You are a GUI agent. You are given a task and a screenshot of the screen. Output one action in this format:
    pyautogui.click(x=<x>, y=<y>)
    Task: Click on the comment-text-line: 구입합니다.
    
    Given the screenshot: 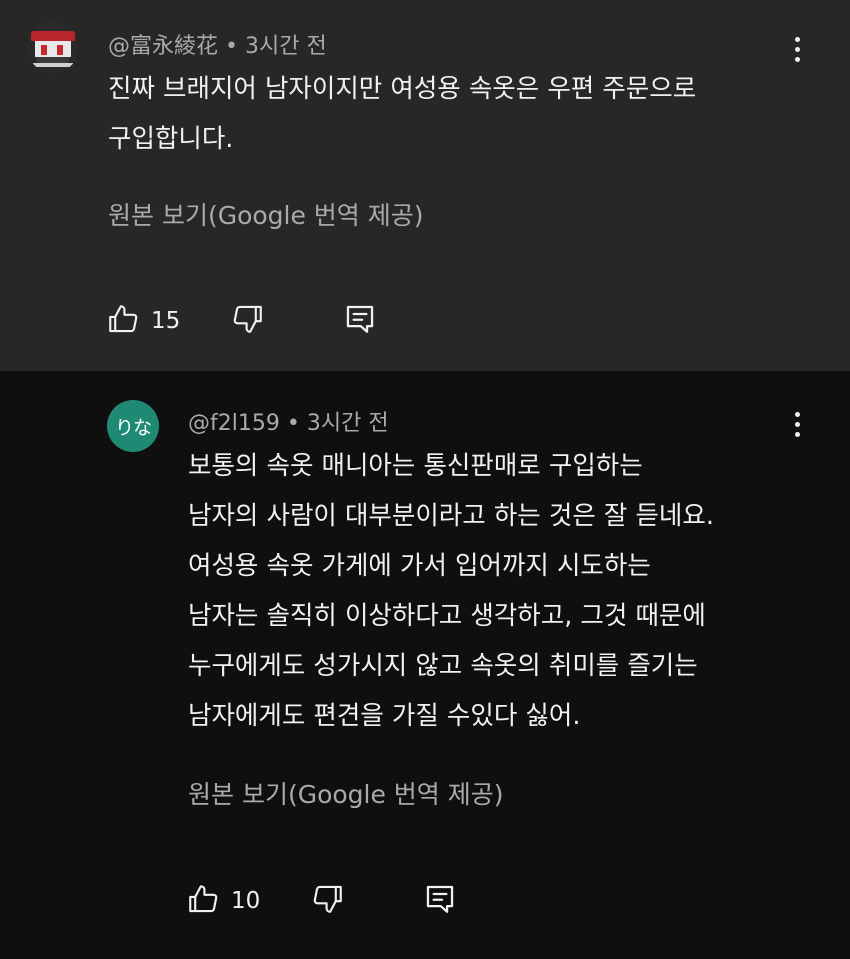 What is the action you would take?
    pyautogui.click(x=171, y=139)
    